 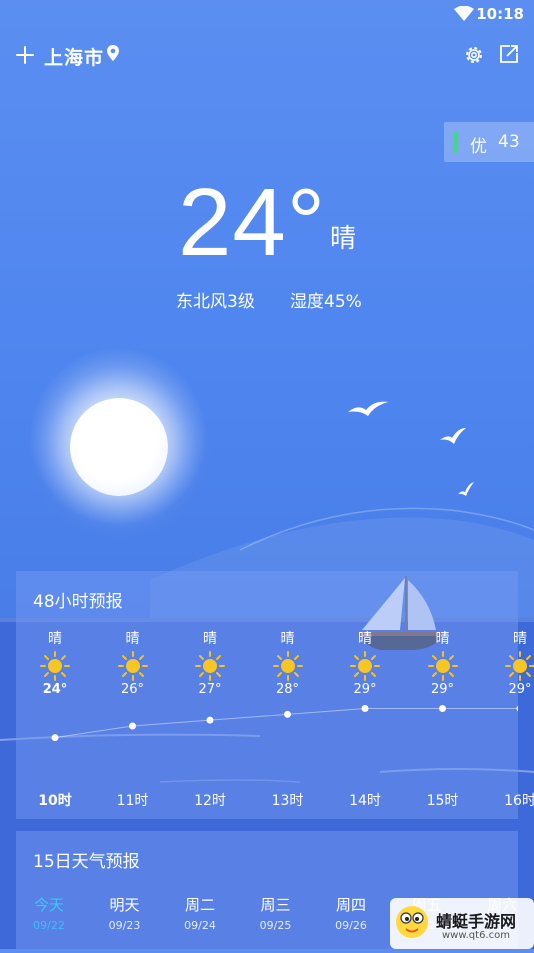 What do you see at coordinates (365, 801) in the screenshot?
I see `hourly-time: 14时` at bounding box center [365, 801].